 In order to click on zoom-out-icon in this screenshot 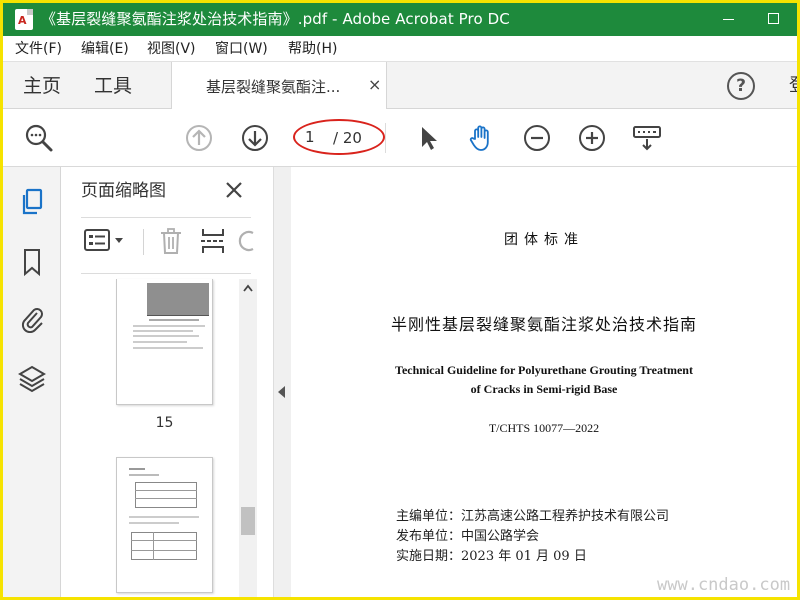, I will do `click(537, 138)`.